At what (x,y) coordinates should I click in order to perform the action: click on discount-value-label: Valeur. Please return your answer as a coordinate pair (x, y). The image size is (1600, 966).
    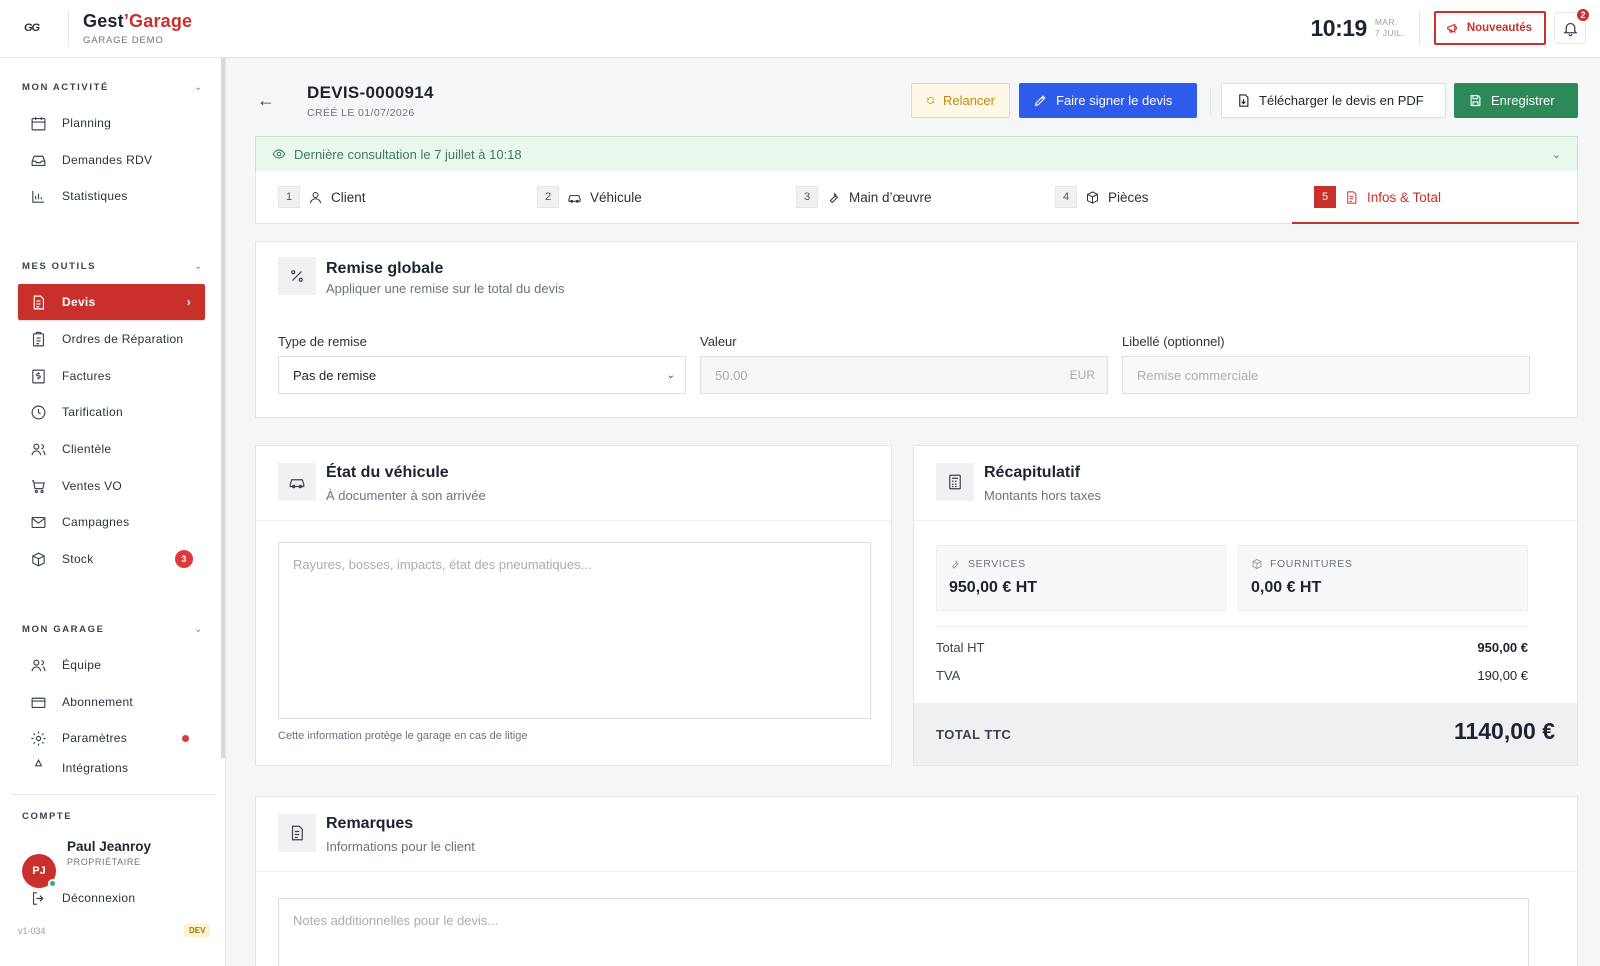
    Looking at the image, I should click on (718, 341).